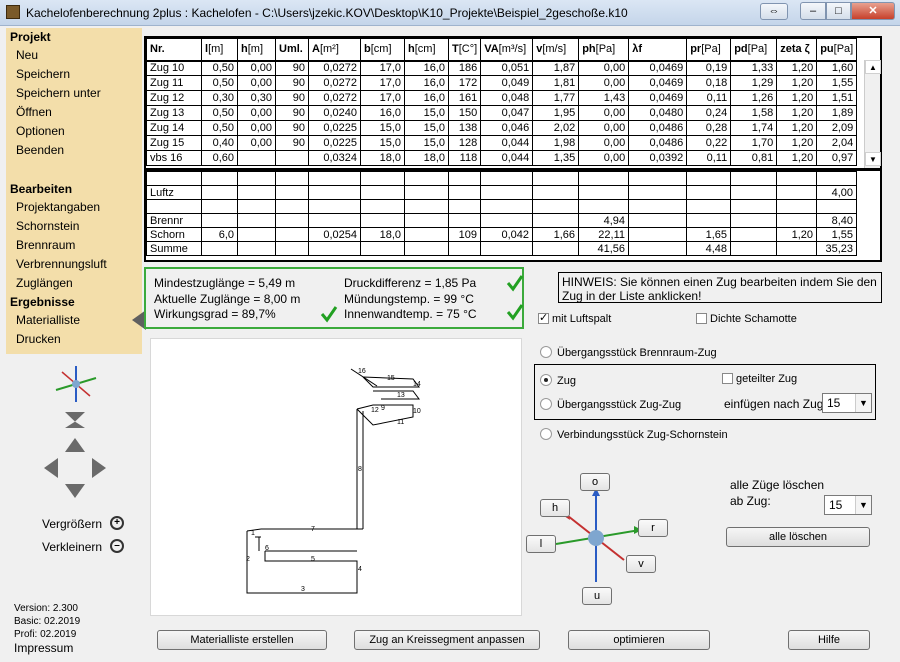 The width and height of the screenshot is (900, 662). Describe the element at coordinates (313, 559) in the screenshot. I see `drawing-label-5: 5` at that location.